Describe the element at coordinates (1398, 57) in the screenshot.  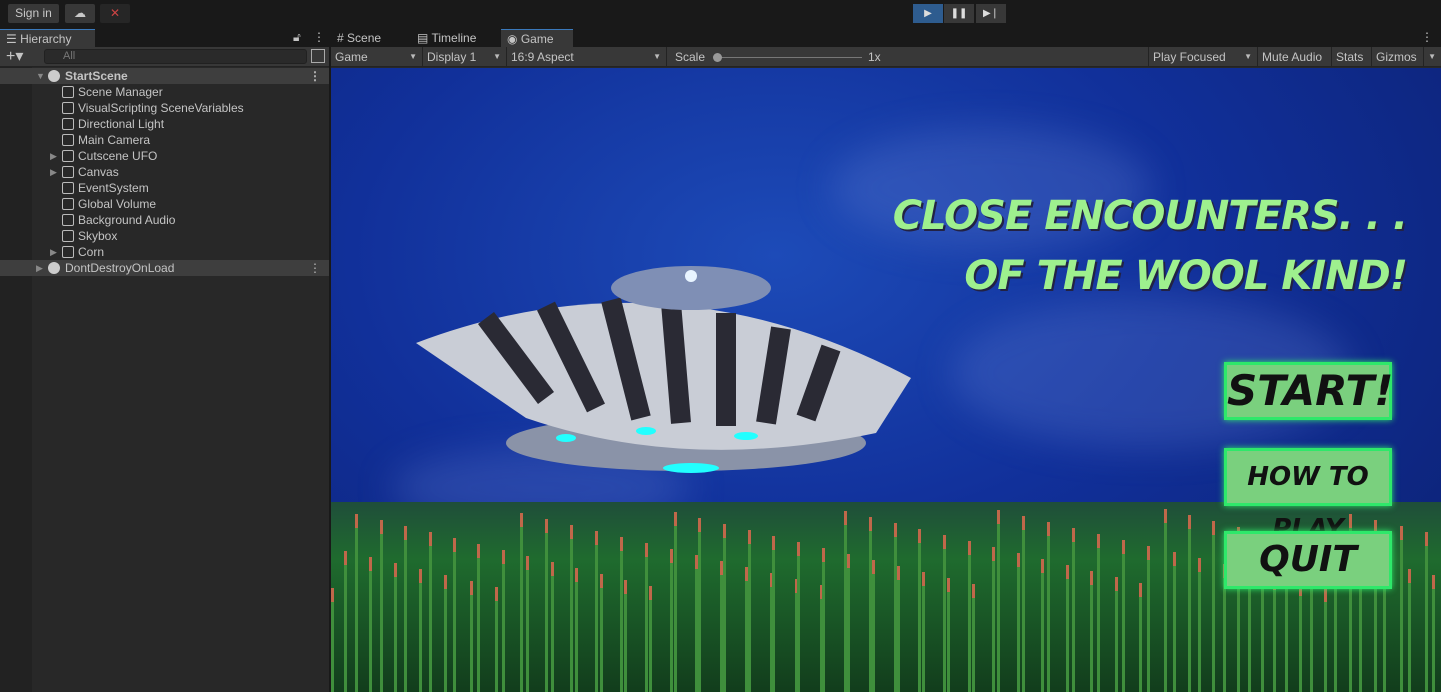
I see `gizmos-toggle: Gizmos` at that location.